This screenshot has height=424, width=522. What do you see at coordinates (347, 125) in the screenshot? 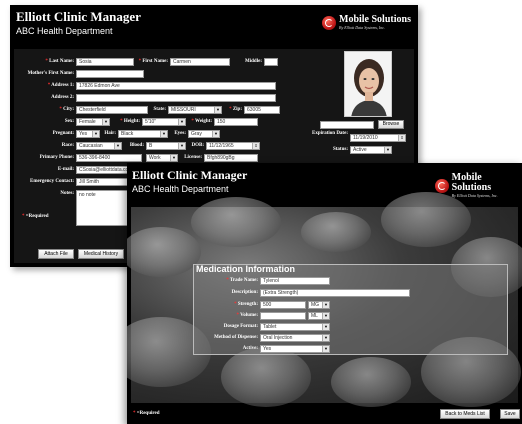
I see `photo-path-field` at bounding box center [347, 125].